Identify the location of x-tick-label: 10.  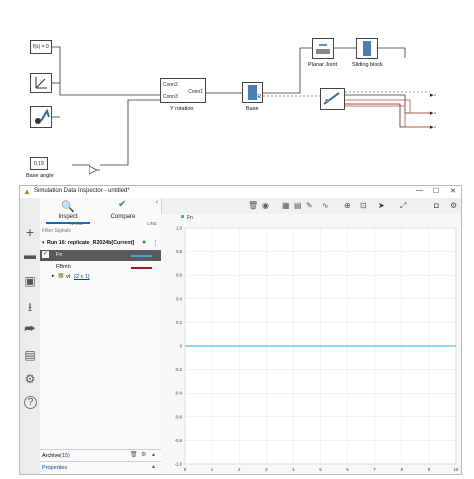
(456, 469).